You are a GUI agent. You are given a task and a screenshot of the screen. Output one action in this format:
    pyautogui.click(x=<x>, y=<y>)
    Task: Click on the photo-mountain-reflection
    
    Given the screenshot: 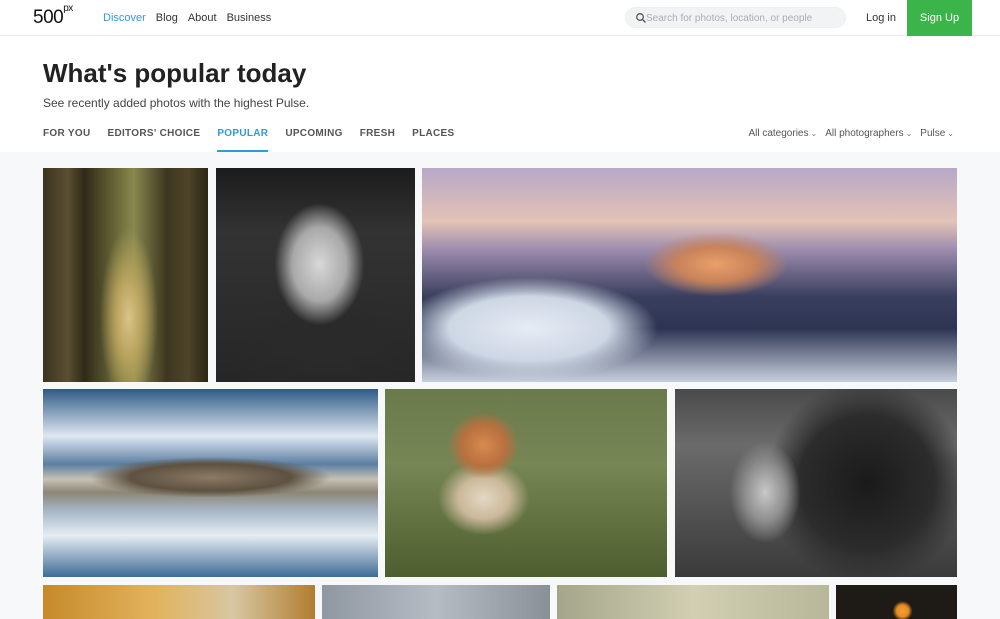 What is the action you would take?
    pyautogui.click(x=210, y=483)
    